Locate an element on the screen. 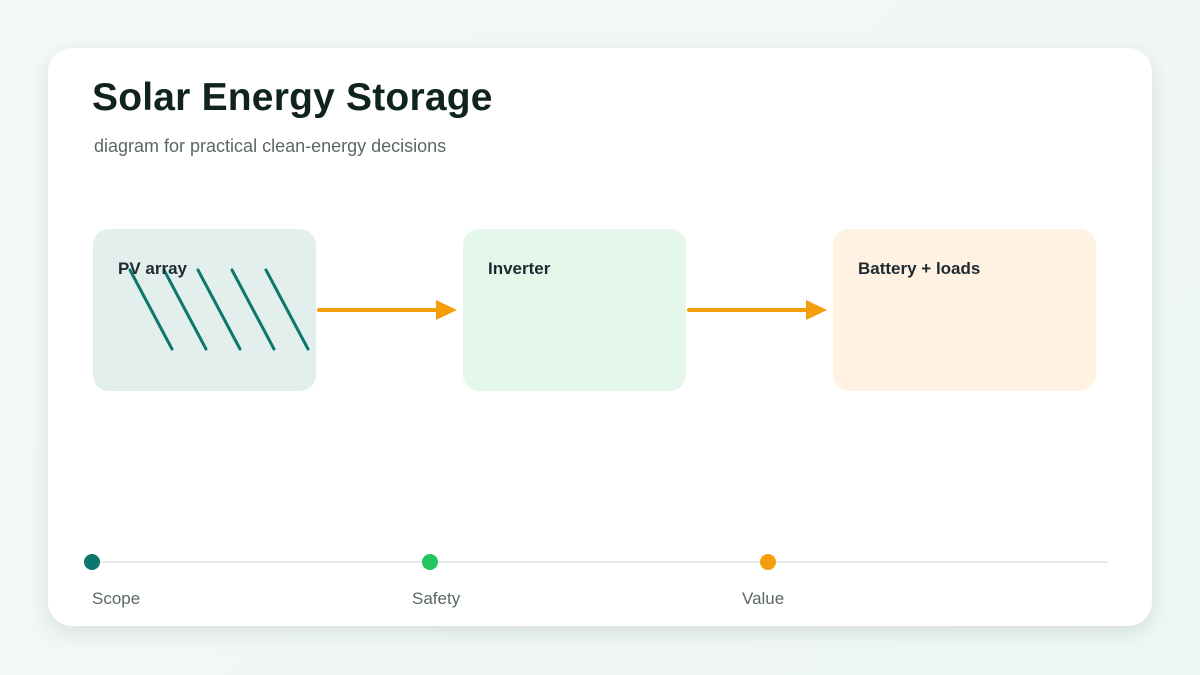  timeline-label-scope: Scope is located at coordinates (116, 598).